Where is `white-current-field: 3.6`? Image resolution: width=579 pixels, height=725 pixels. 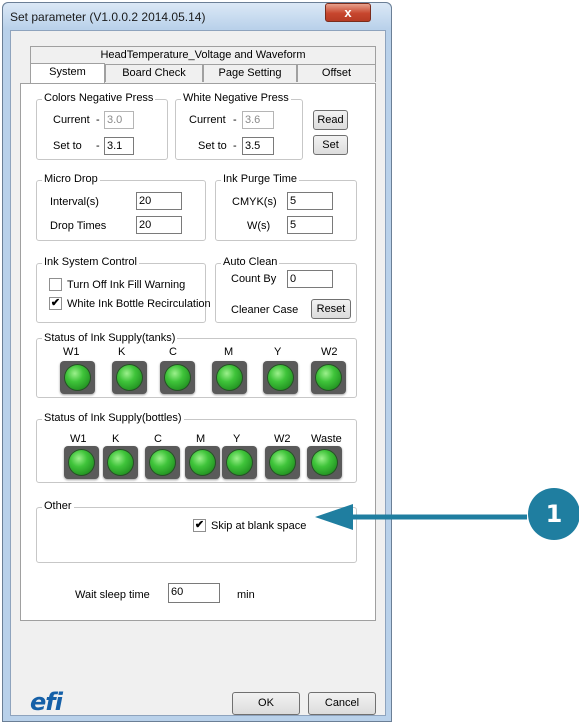 white-current-field: 3.6 is located at coordinates (258, 120).